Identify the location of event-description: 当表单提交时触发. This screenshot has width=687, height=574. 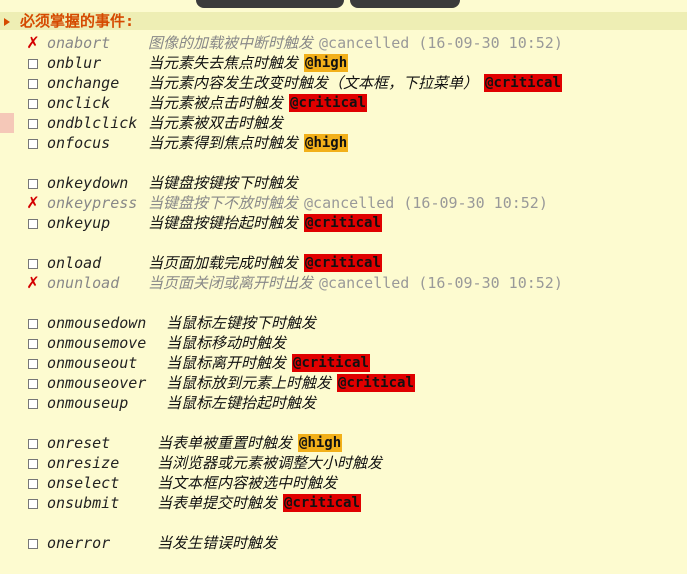
(217, 503).